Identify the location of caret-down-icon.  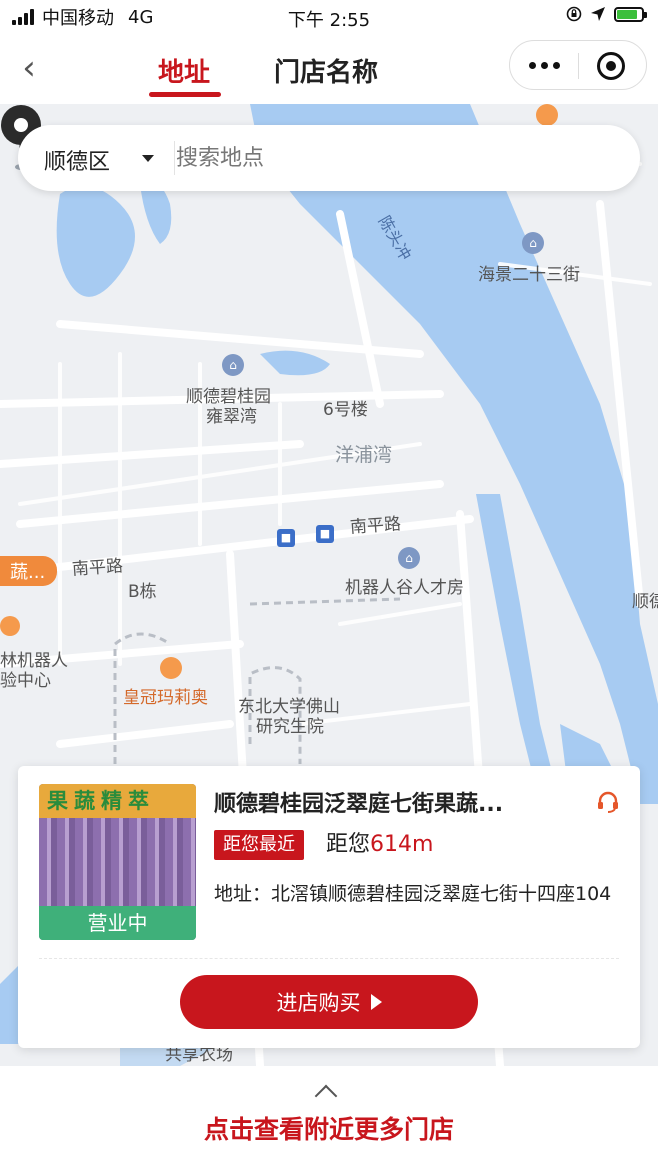
(148, 158).